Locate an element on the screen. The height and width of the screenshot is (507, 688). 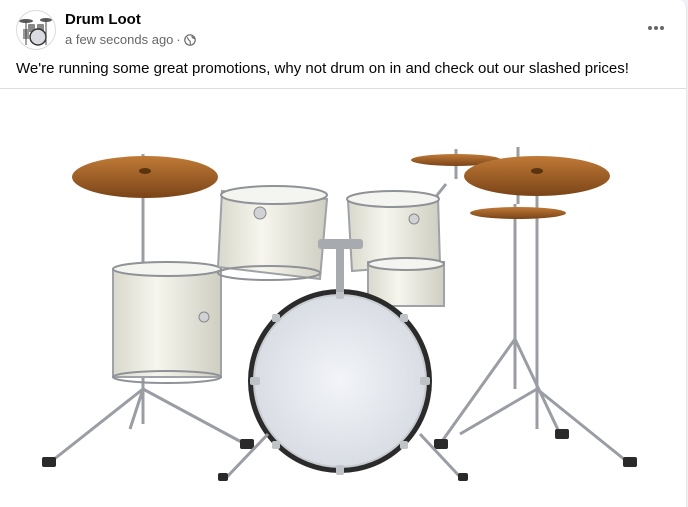
globe-icon is located at coordinates (189, 39).